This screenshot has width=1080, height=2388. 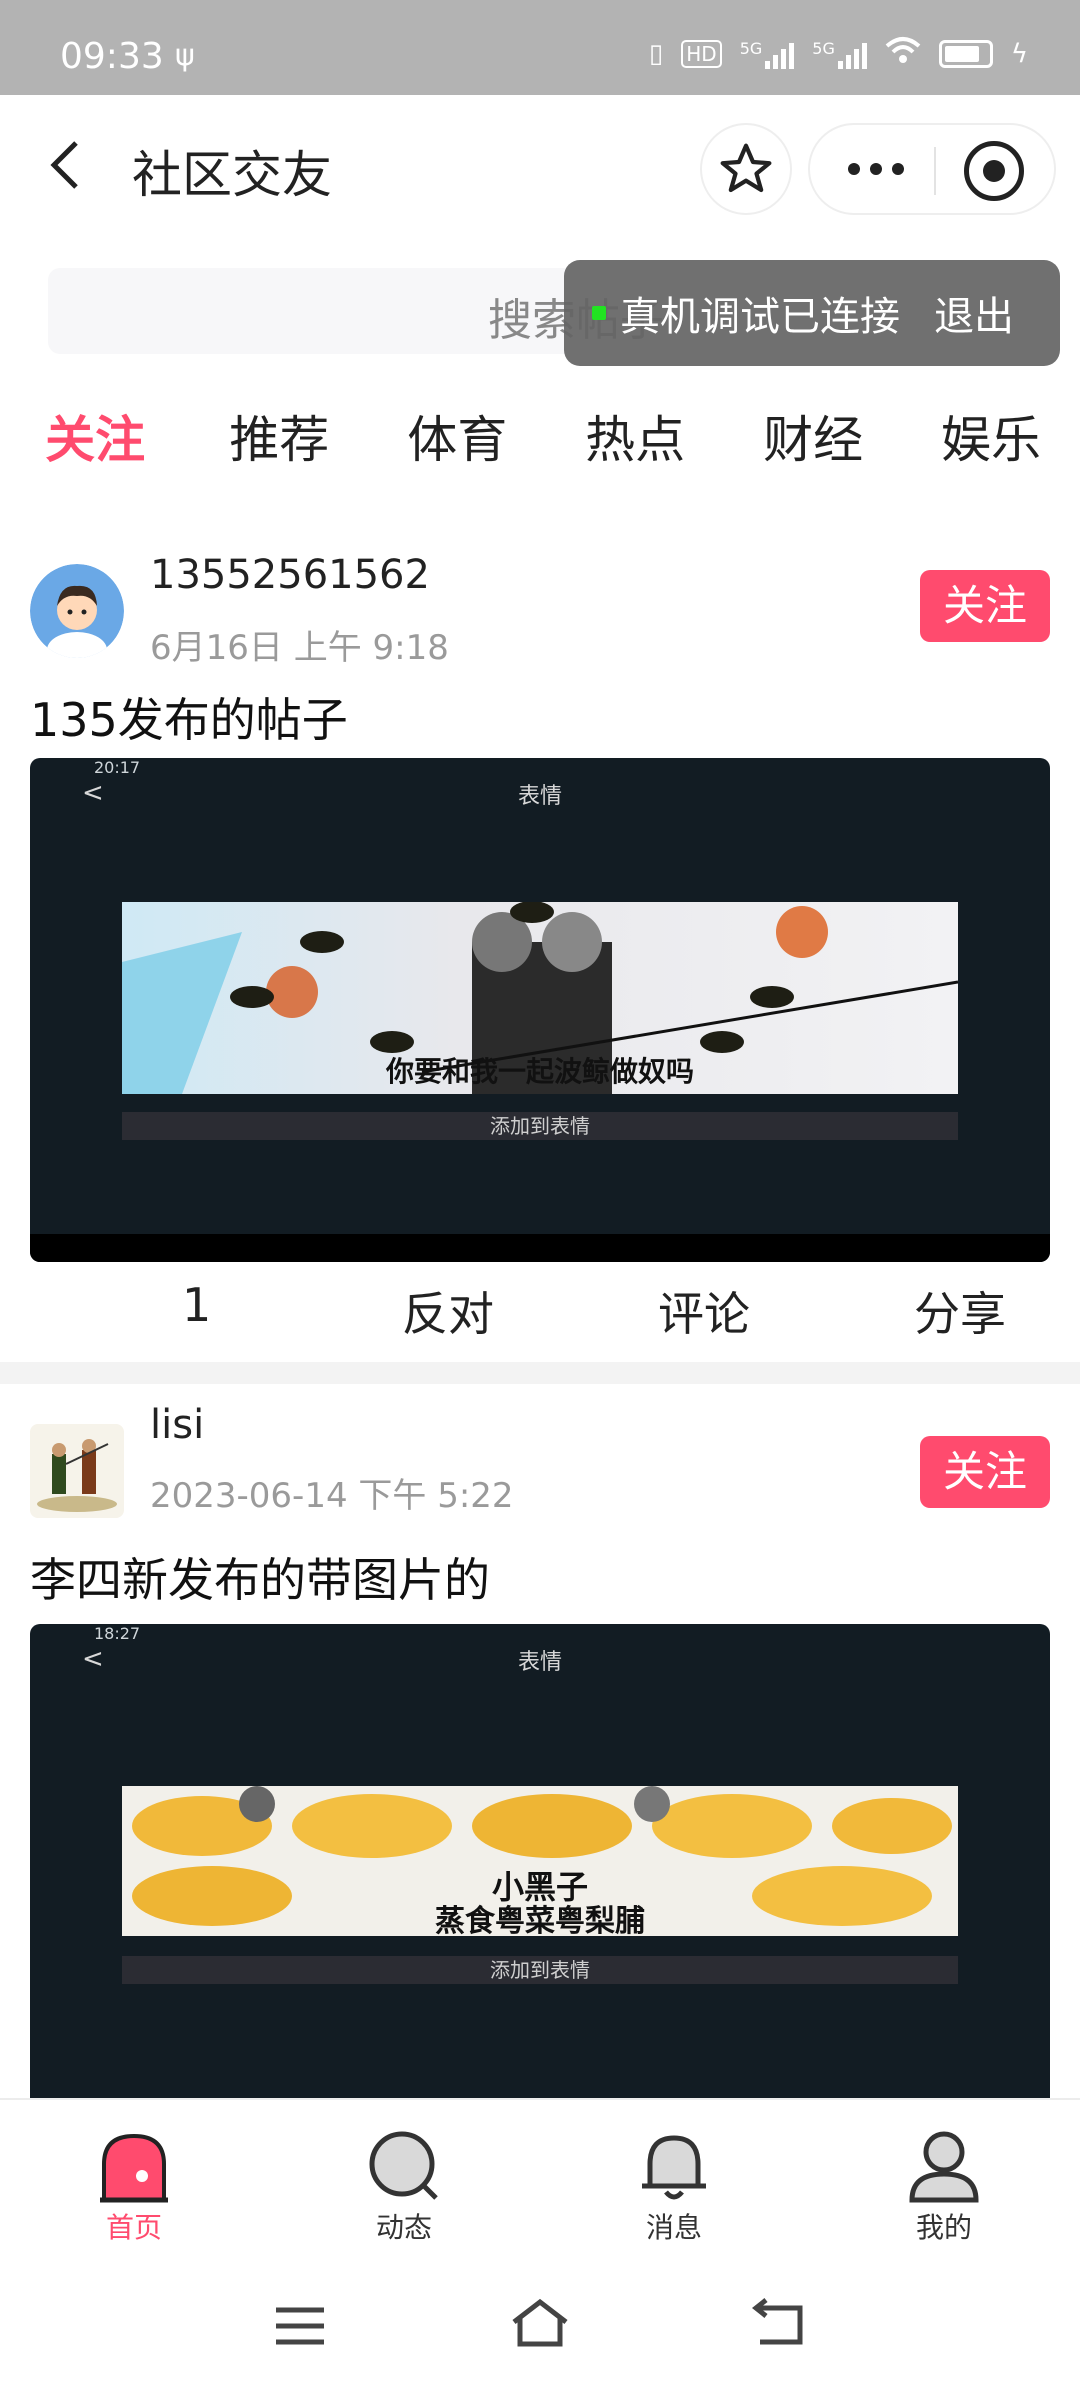 I want to click on miniapp-capsule, so click(x=932, y=169).